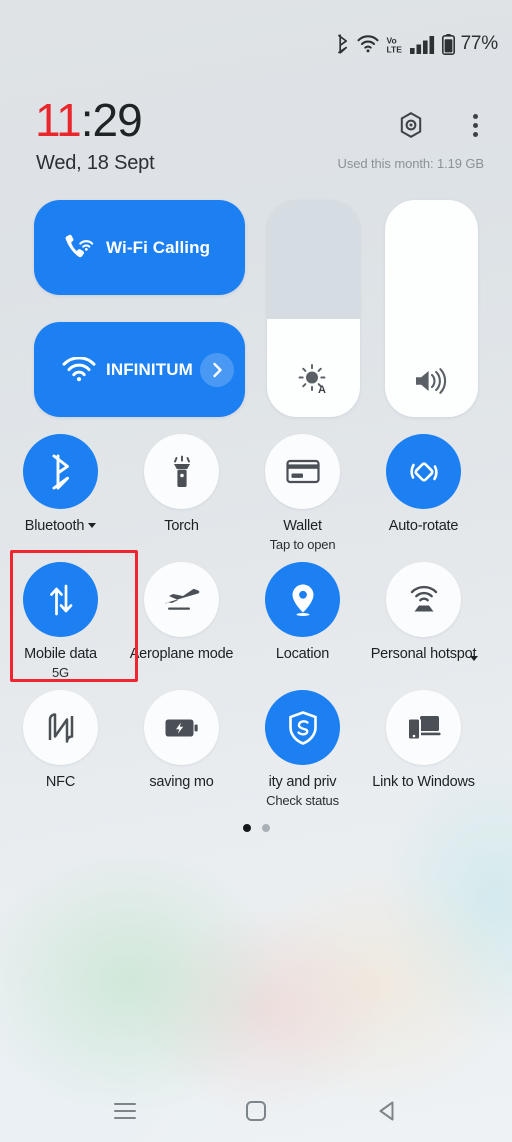 The width and height of the screenshot is (512, 1142). Describe the element at coordinates (422, 44) in the screenshot. I see `signal-bars-icon` at that location.